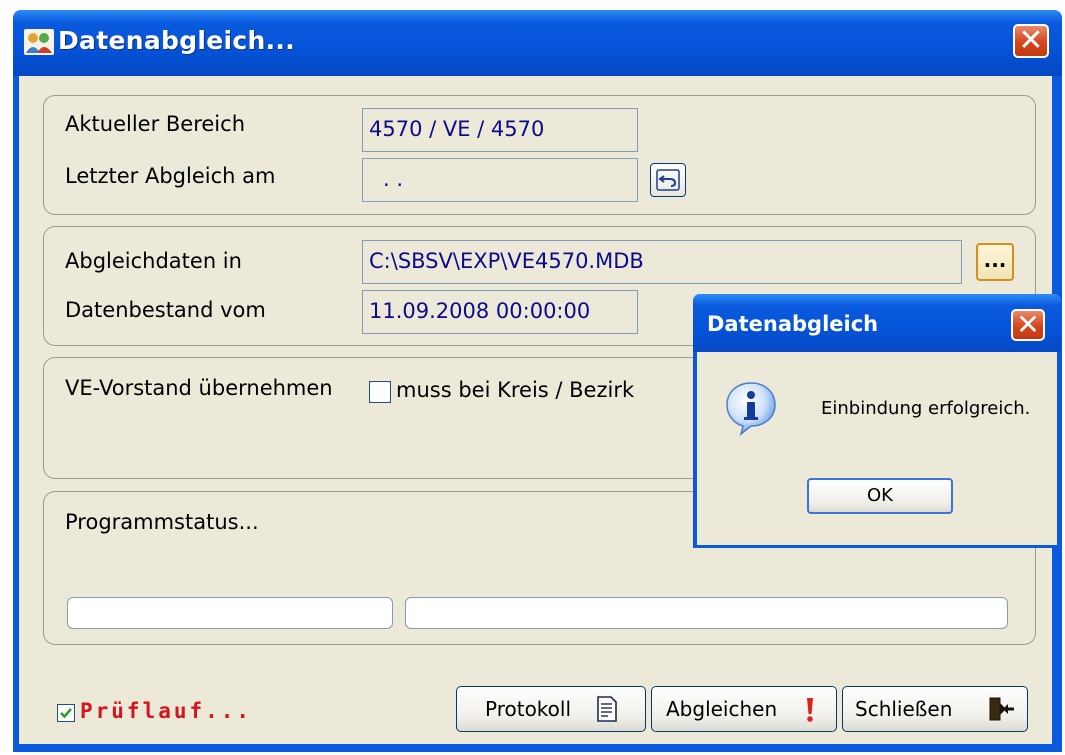 Image resolution: width=1065 pixels, height=755 pixels. What do you see at coordinates (153, 261) in the screenshot?
I see `label-sync-data-path: Abgleichdaten in` at bounding box center [153, 261].